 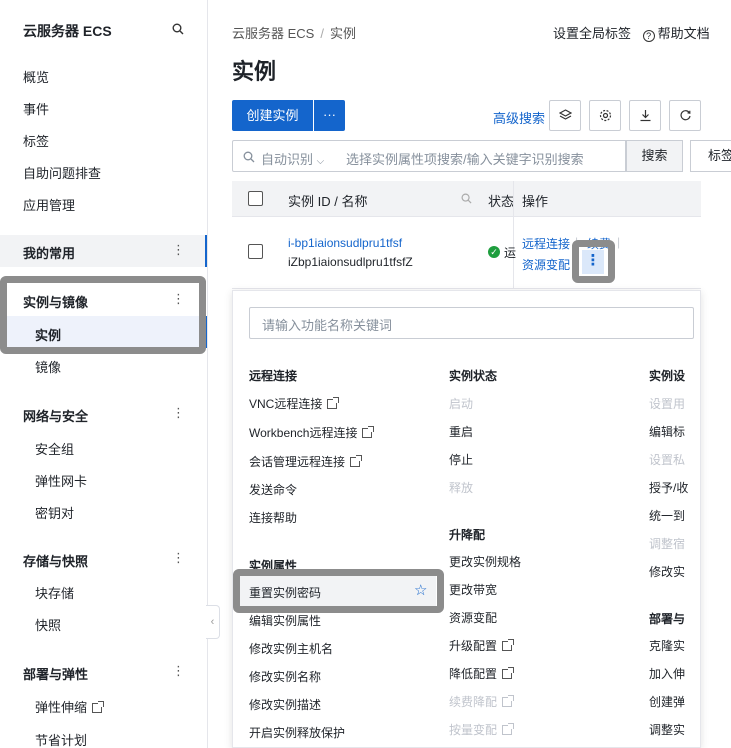 What do you see at coordinates (667, 459) in the screenshot?
I see `menu-item-settings-3: 设置私` at bounding box center [667, 459].